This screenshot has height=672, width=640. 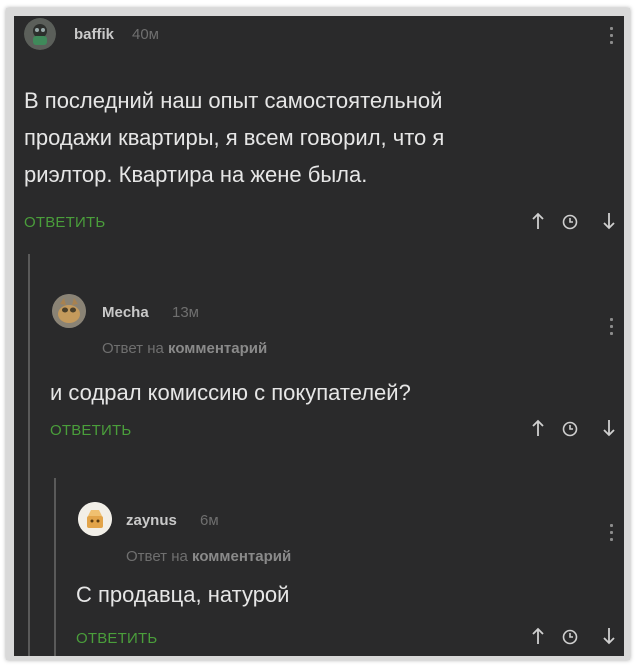 What do you see at coordinates (145, 34) in the screenshot?
I see `timestamp: 40м` at bounding box center [145, 34].